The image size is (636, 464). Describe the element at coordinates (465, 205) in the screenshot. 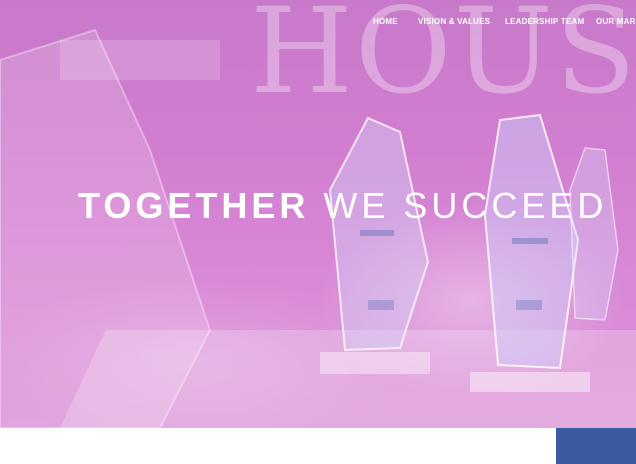

I see `headline-light: WE SUCCEED` at that location.